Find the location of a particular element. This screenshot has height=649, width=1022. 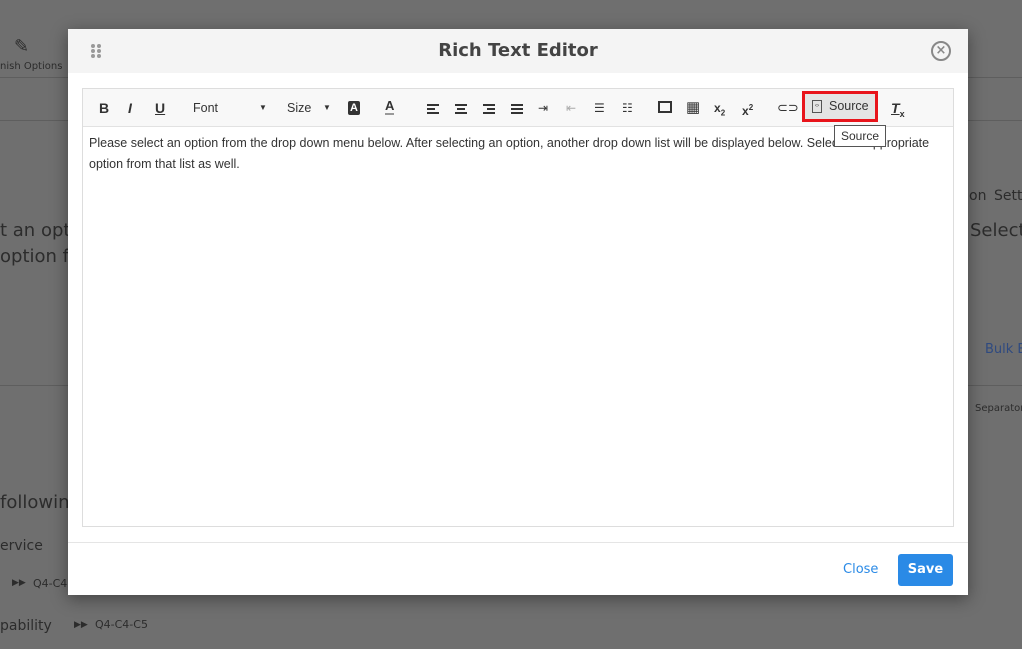

source-tooltip: Source is located at coordinates (860, 136).